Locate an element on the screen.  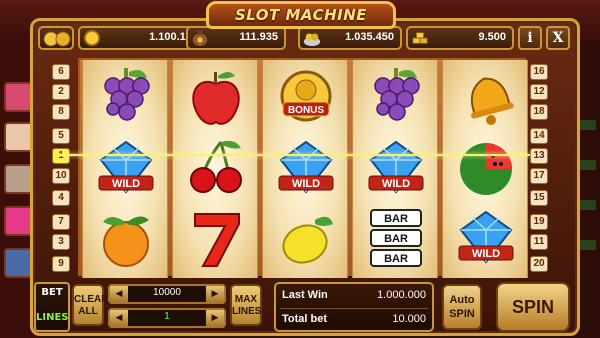
balance-value: 9.500 is located at coordinates (492, 37).